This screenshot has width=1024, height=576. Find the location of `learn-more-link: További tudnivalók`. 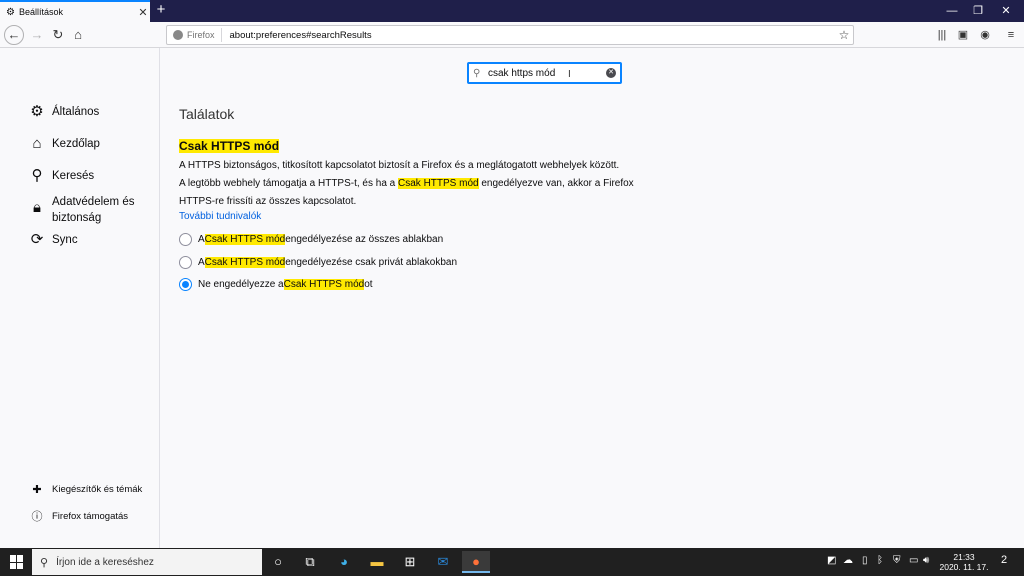

learn-more-link: További tudnivalók is located at coordinates (220, 216).